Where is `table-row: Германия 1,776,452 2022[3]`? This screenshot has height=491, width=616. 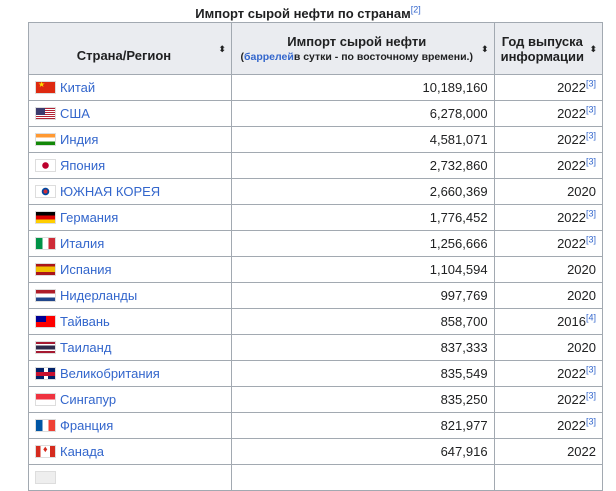
table-row: Германия 1,776,452 2022[3] is located at coordinates (316, 217).